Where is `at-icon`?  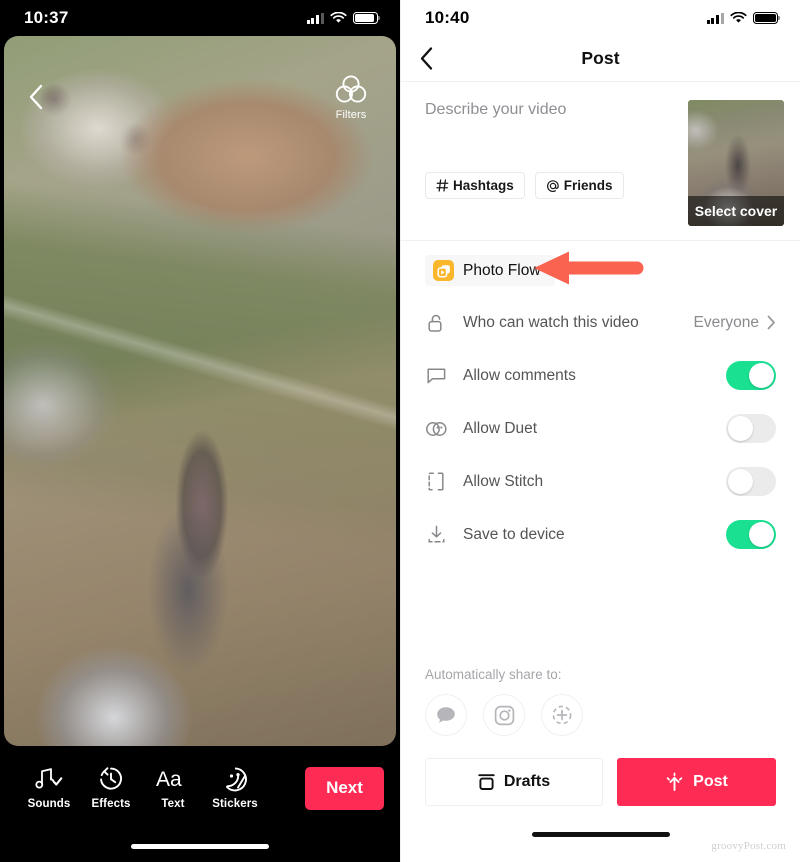 at-icon is located at coordinates (552, 185).